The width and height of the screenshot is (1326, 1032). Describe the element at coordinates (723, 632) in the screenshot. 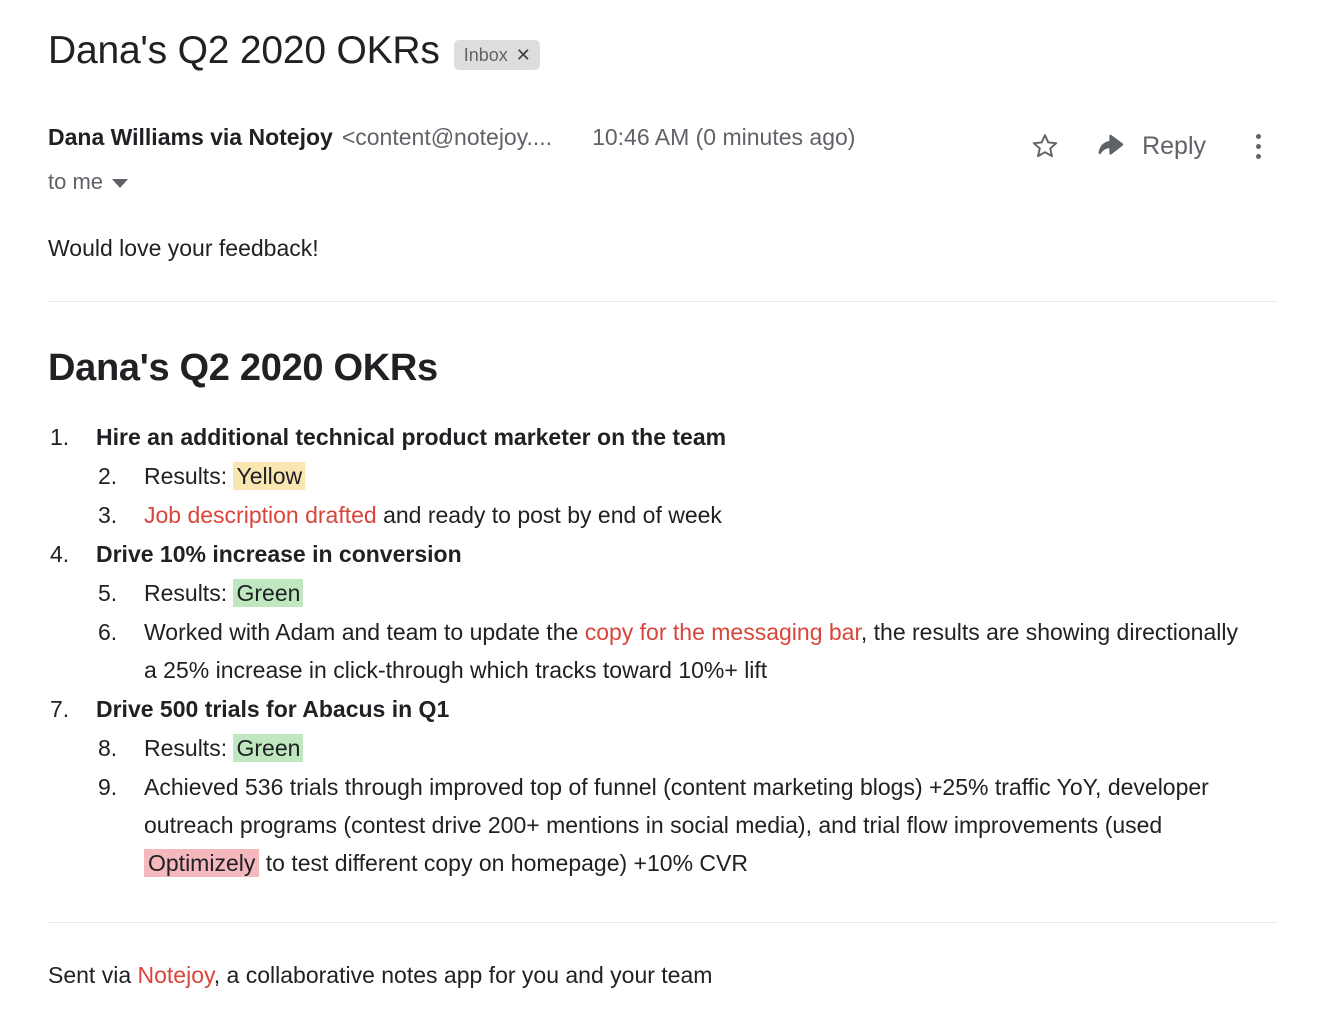

I see `inline-link: copy for the messaging bar` at that location.